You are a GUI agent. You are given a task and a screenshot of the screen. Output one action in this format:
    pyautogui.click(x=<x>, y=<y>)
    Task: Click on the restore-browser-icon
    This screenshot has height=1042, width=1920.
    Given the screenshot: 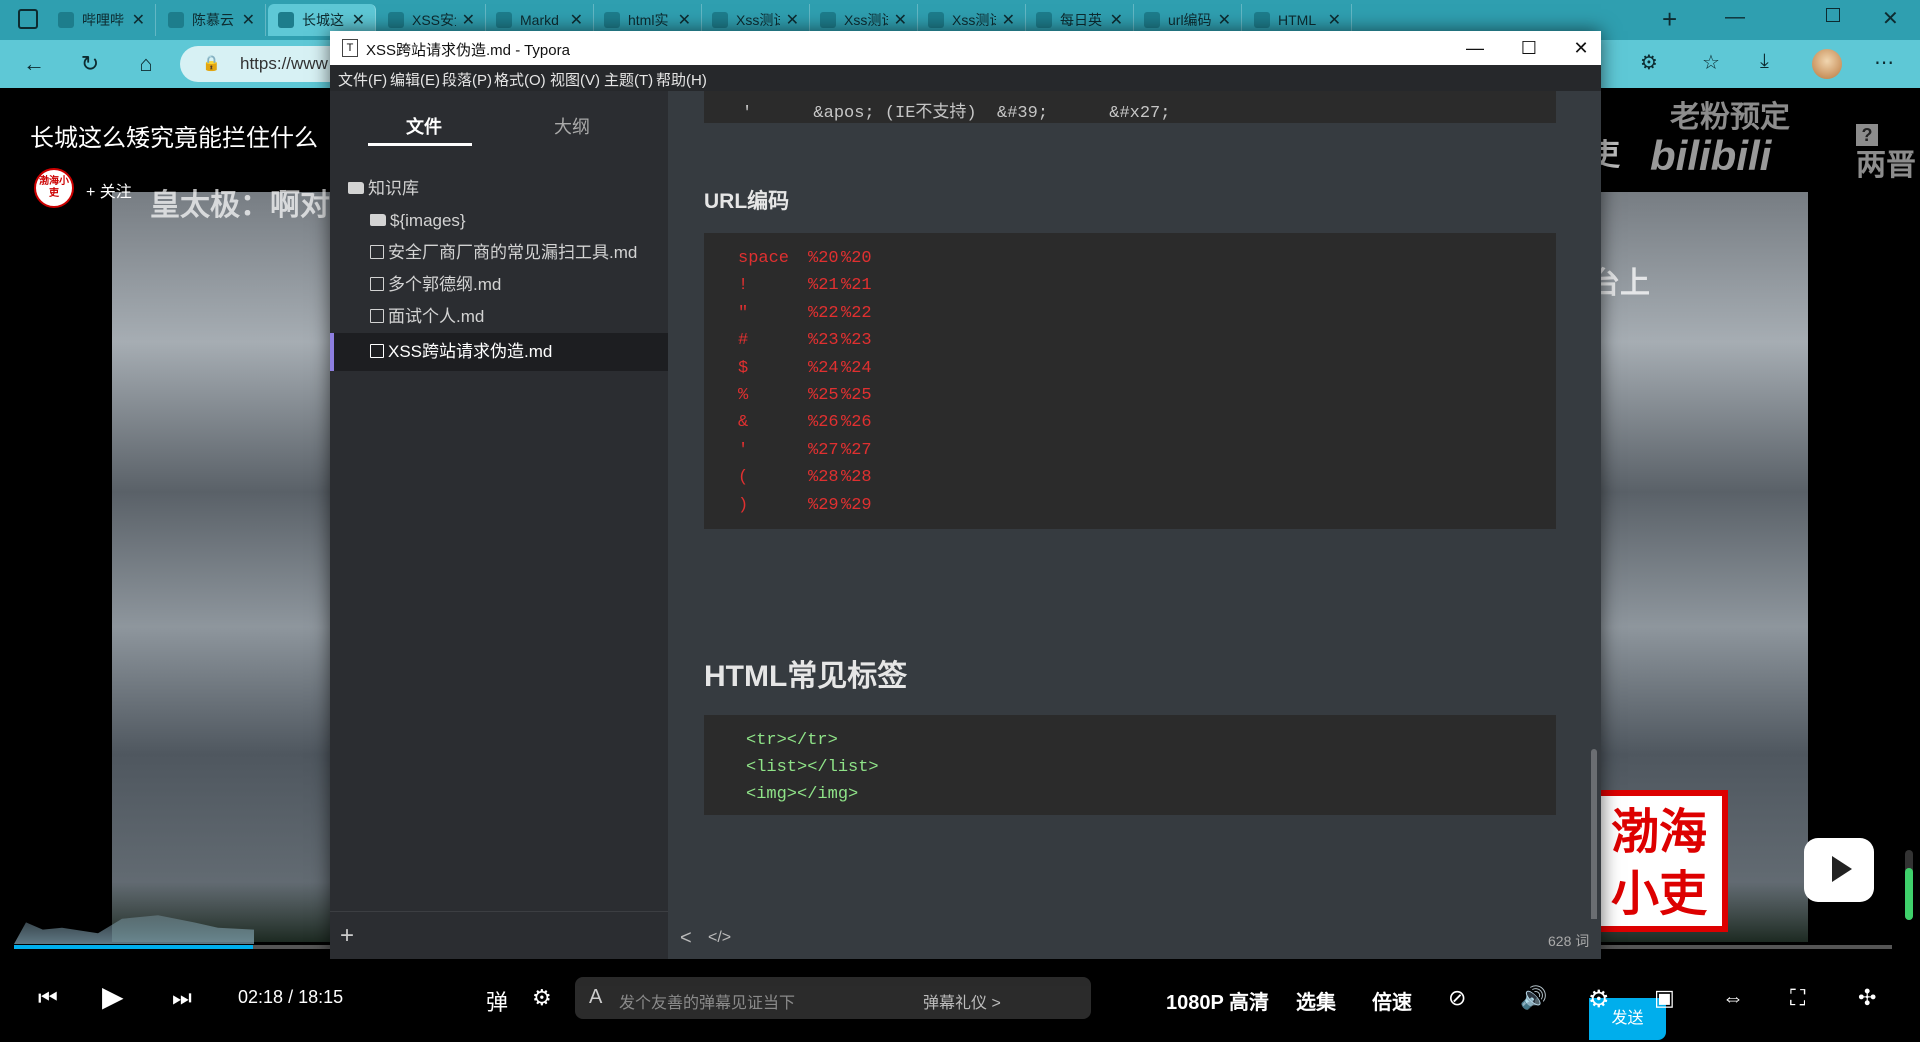 What is the action you would take?
    pyautogui.click(x=1833, y=15)
    